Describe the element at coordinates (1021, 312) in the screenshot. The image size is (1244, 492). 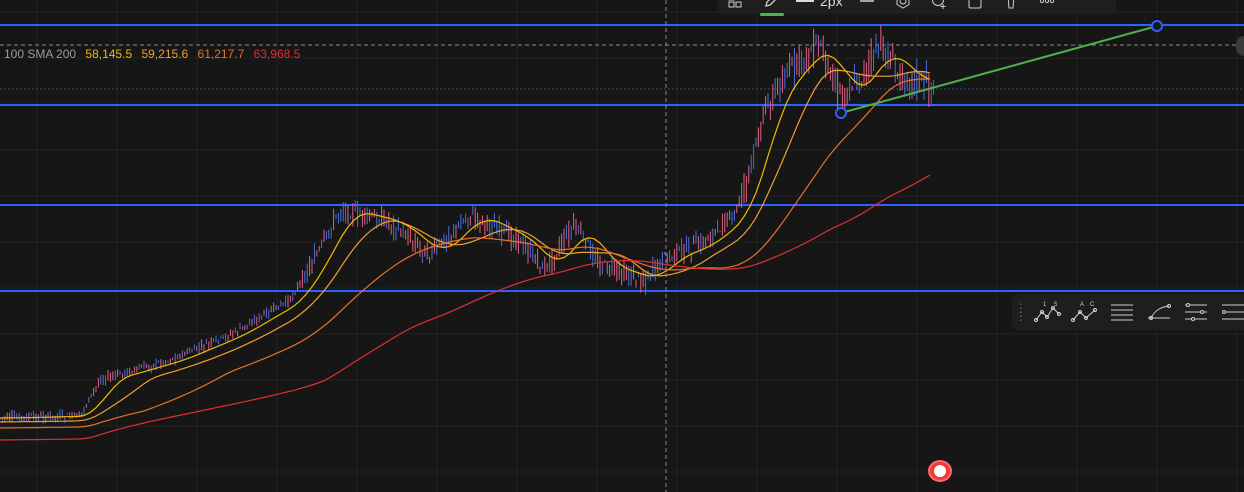
I see `drag-handle-icon: ⋮ ⋮` at that location.